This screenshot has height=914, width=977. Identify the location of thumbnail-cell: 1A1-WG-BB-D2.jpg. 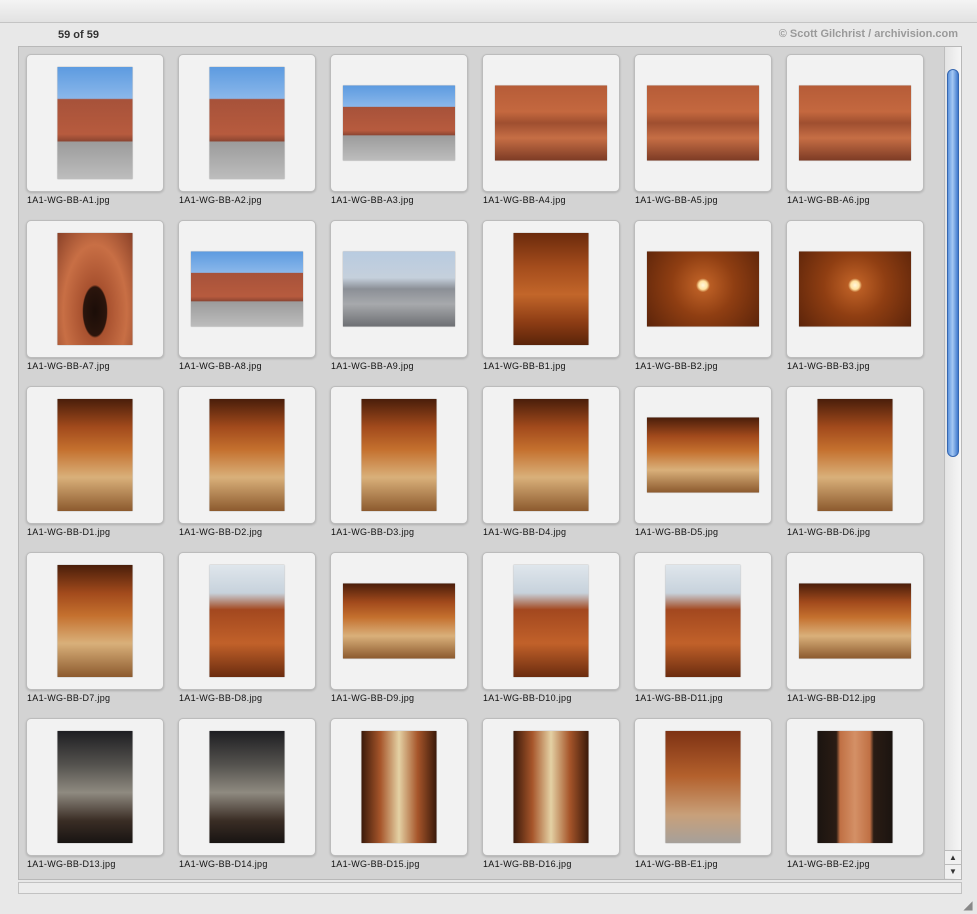
(247, 460).